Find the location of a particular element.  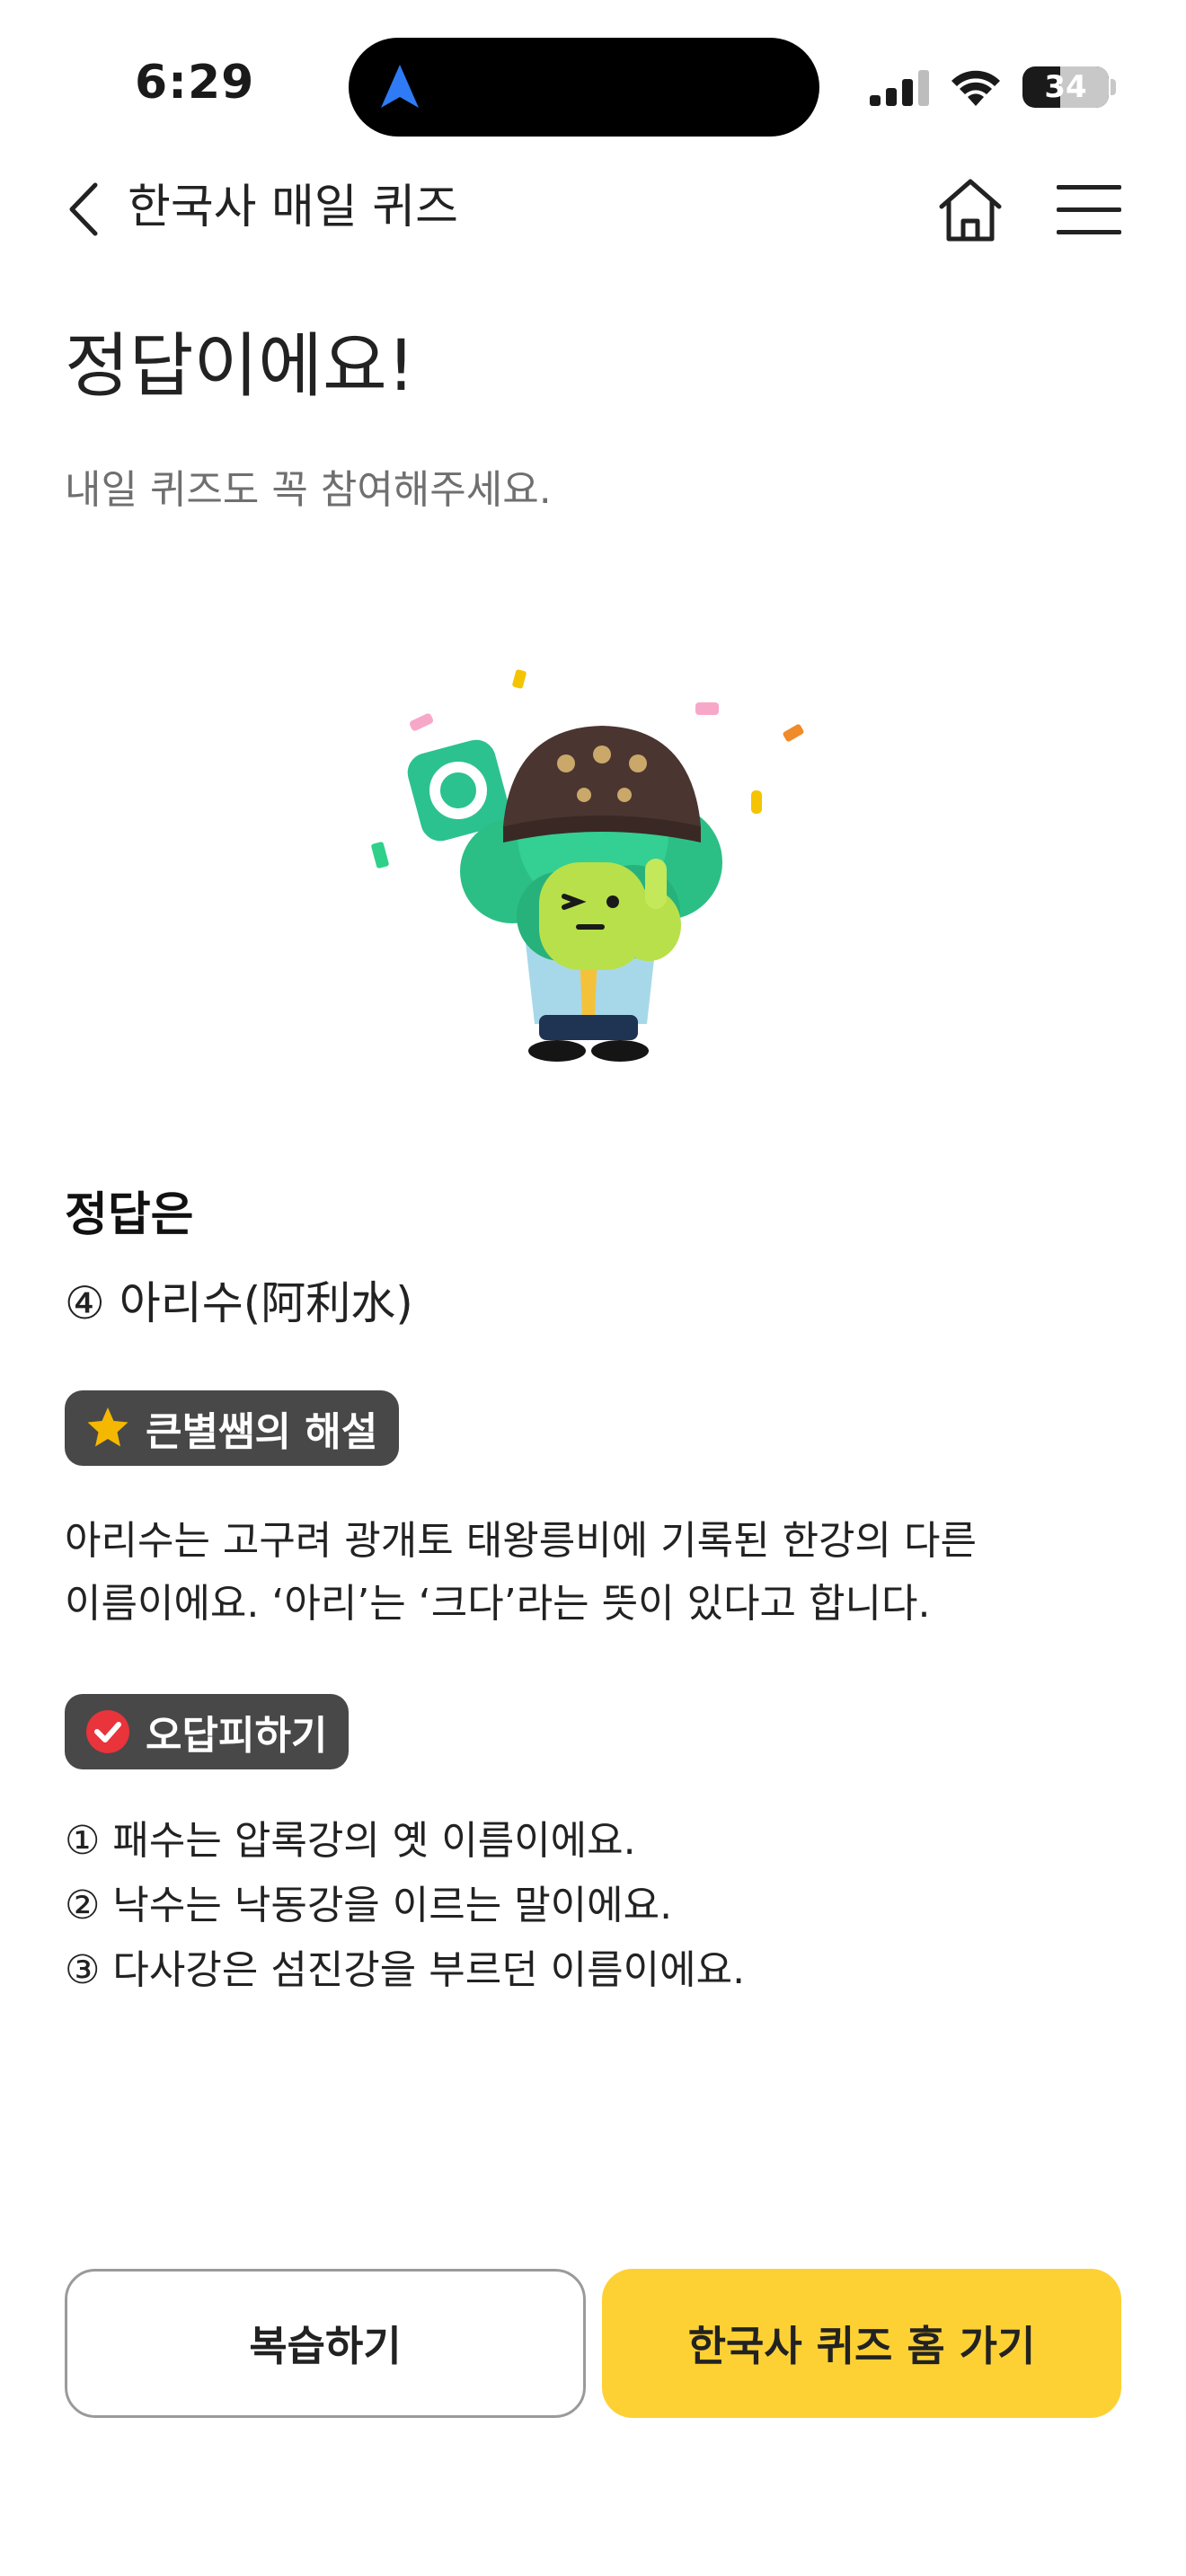

location-arrow-icon is located at coordinates (400, 86).